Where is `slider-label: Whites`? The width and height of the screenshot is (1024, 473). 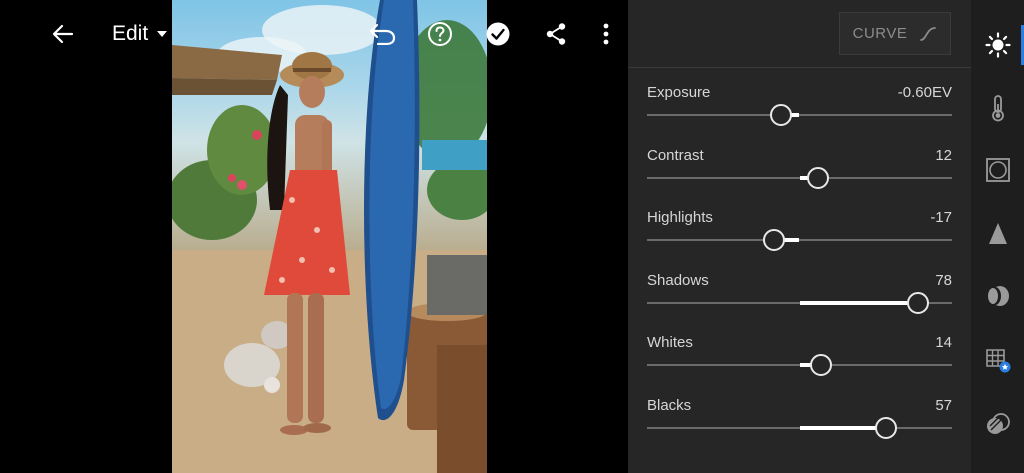
slider-label: Whites is located at coordinates (670, 343).